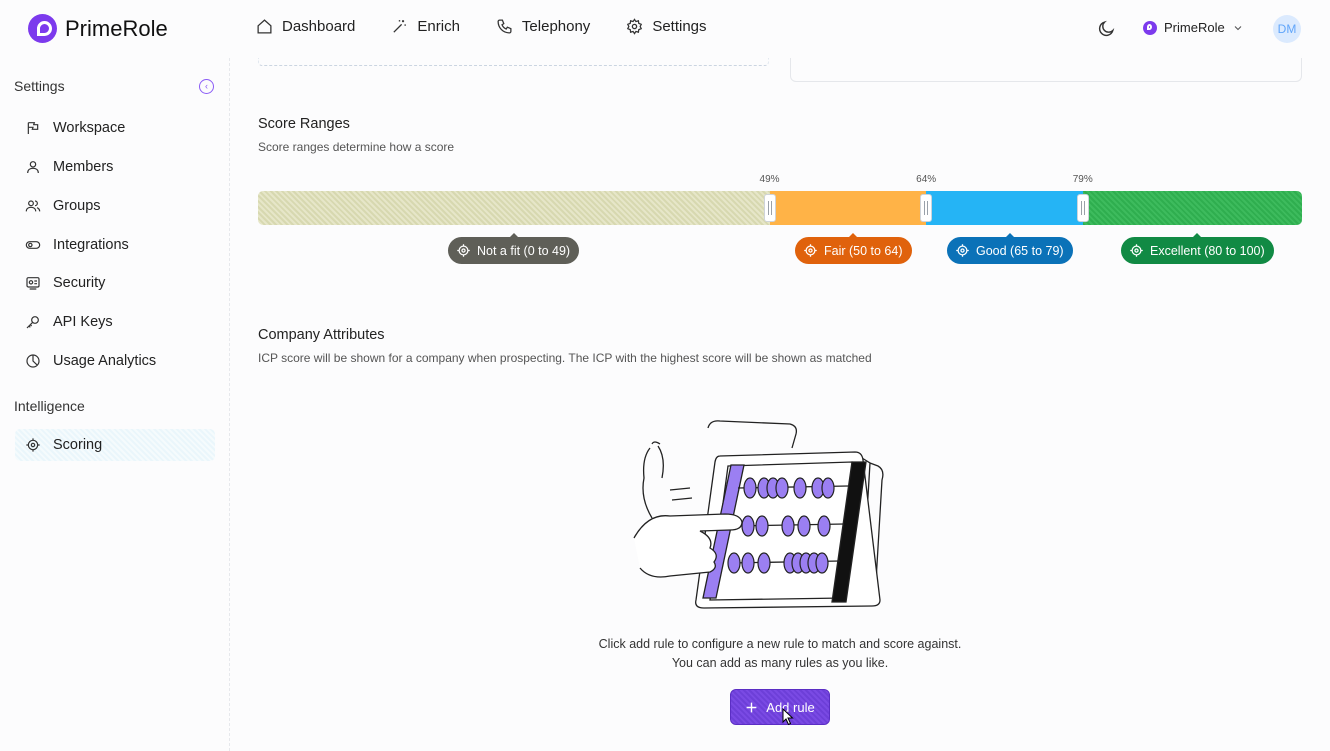 Image resolution: width=1330 pixels, height=751 pixels. What do you see at coordinates (780, 707) in the screenshot?
I see `add-rule-button: Add rule` at bounding box center [780, 707].